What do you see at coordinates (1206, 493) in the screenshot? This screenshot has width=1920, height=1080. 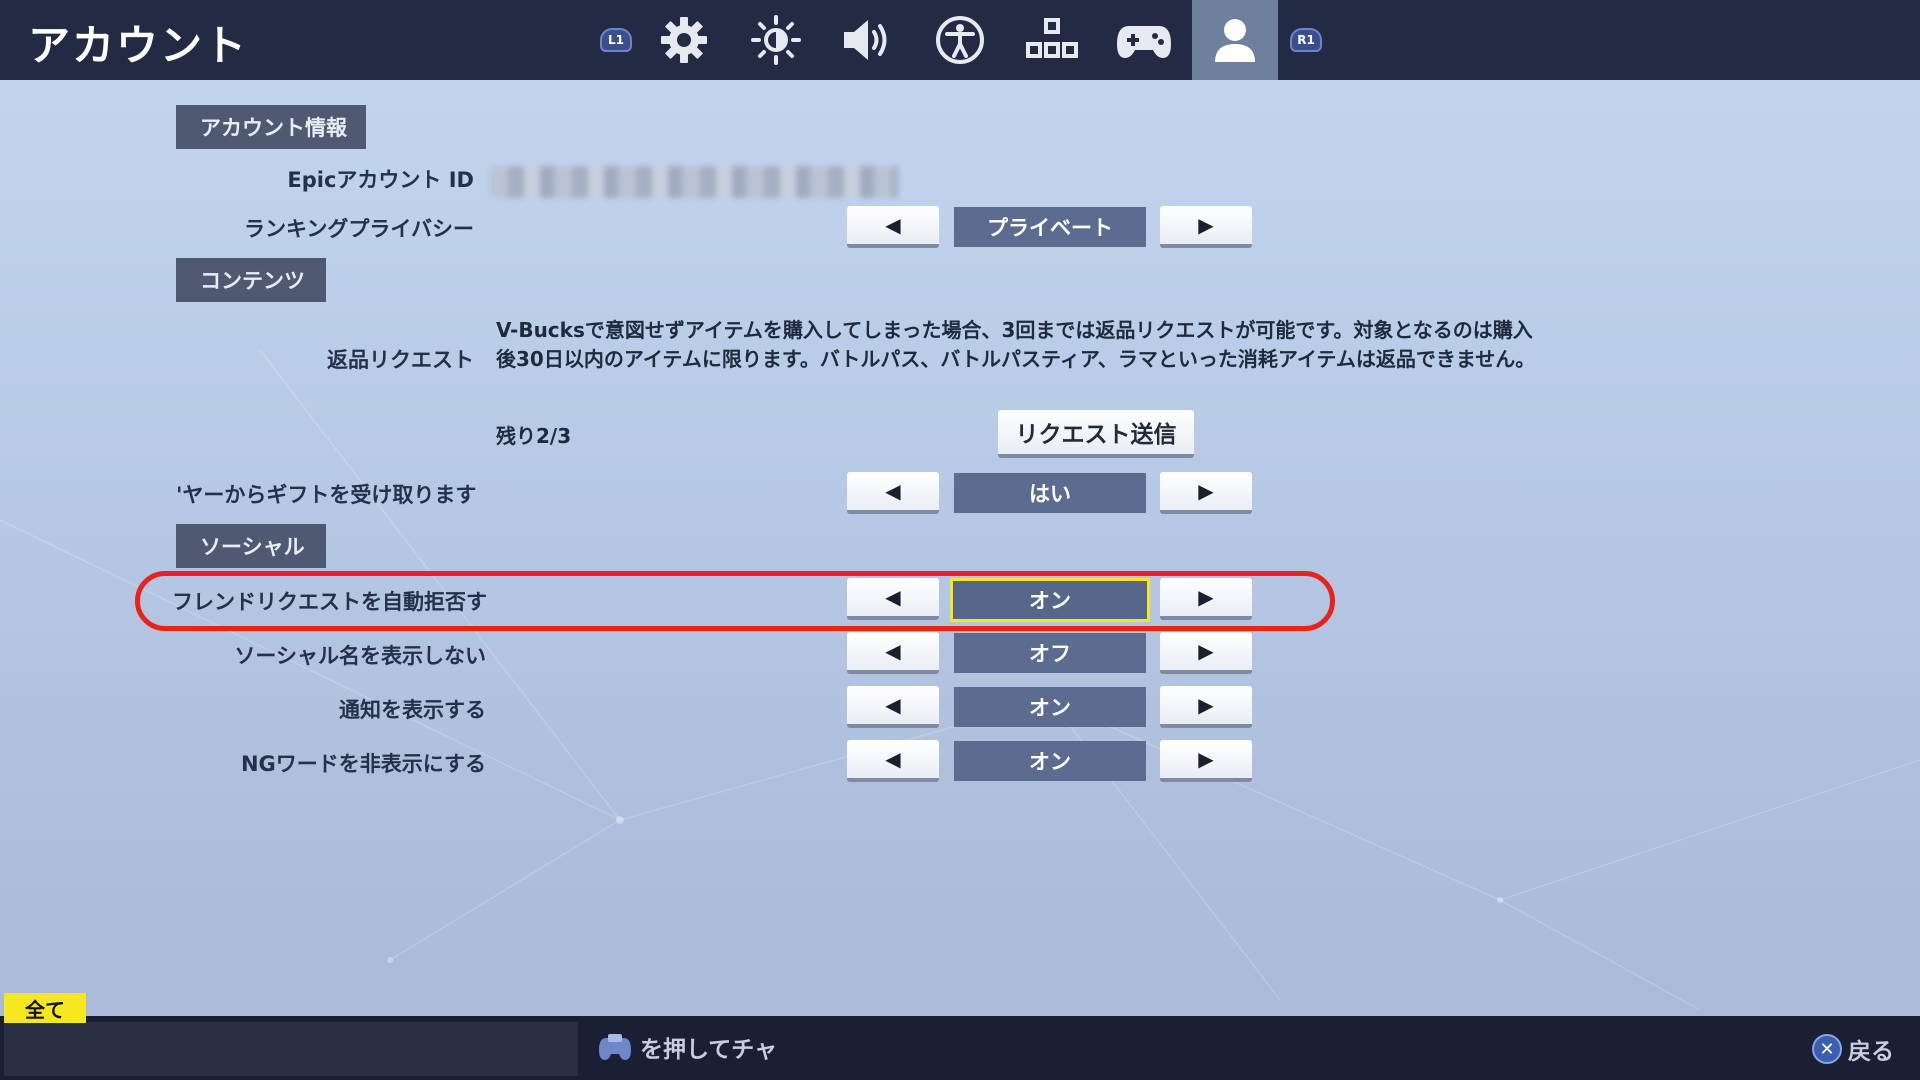 I see `gift-next-button: ▶` at bounding box center [1206, 493].